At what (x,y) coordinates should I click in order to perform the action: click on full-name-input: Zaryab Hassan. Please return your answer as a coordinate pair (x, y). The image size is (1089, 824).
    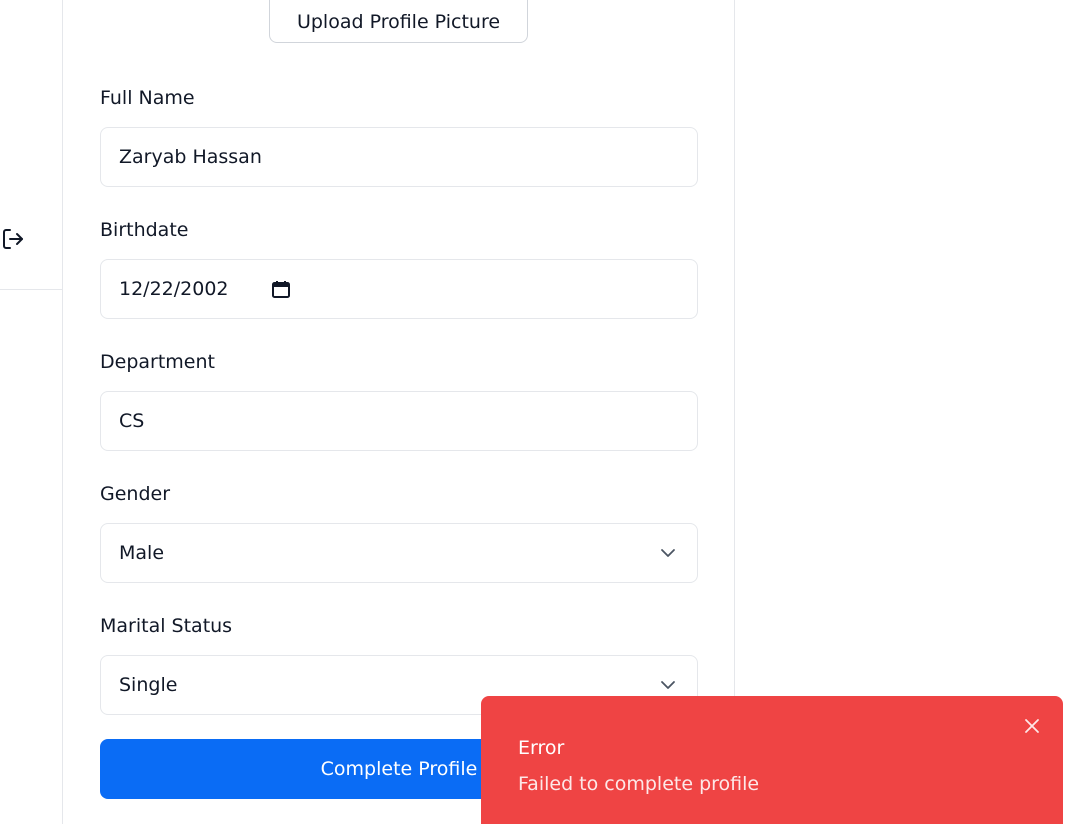
    Looking at the image, I should click on (399, 157).